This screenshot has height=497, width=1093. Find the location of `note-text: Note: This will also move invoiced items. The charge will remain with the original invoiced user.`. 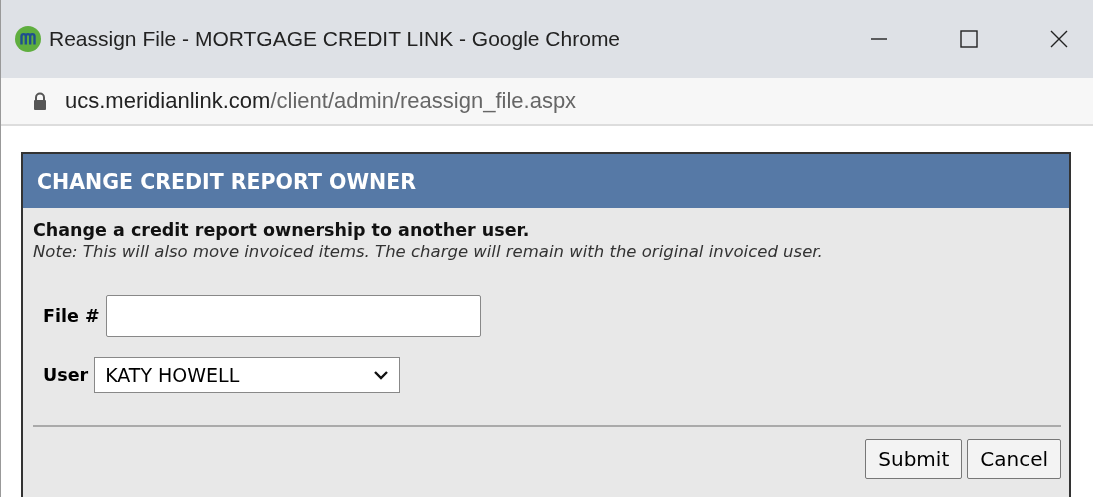

note-text: Note: This will also move invoiced items. The charge will remain with the original invoiced user. is located at coordinates (428, 251).